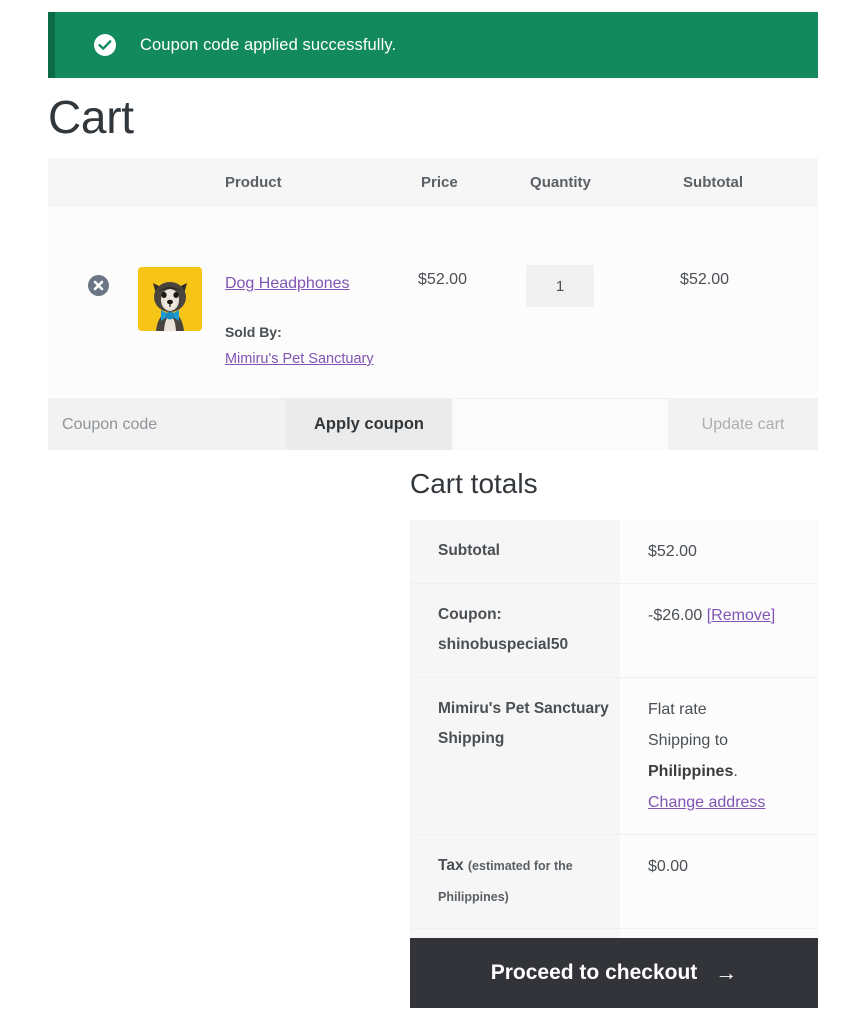 This screenshot has height=1024, width=862. I want to click on shipping-destination: Shipping to Philippines., so click(733, 756).